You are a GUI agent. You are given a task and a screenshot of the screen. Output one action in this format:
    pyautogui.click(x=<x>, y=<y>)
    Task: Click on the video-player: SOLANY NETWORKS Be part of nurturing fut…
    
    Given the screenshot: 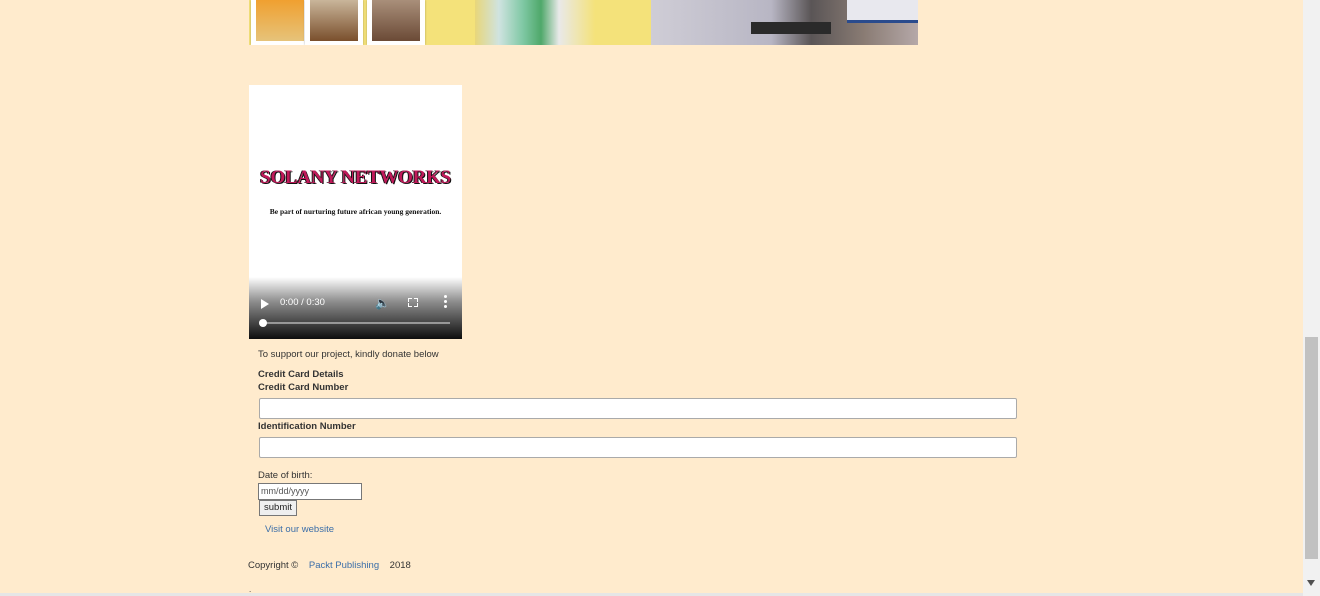 What is the action you would take?
    pyautogui.click(x=355, y=212)
    